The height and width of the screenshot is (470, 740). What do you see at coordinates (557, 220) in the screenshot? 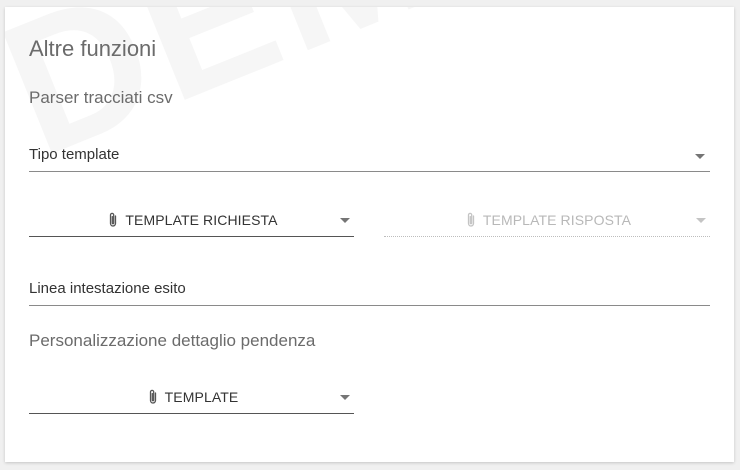
I see `response-template-label: TEMPLATE RISPOSTA` at bounding box center [557, 220].